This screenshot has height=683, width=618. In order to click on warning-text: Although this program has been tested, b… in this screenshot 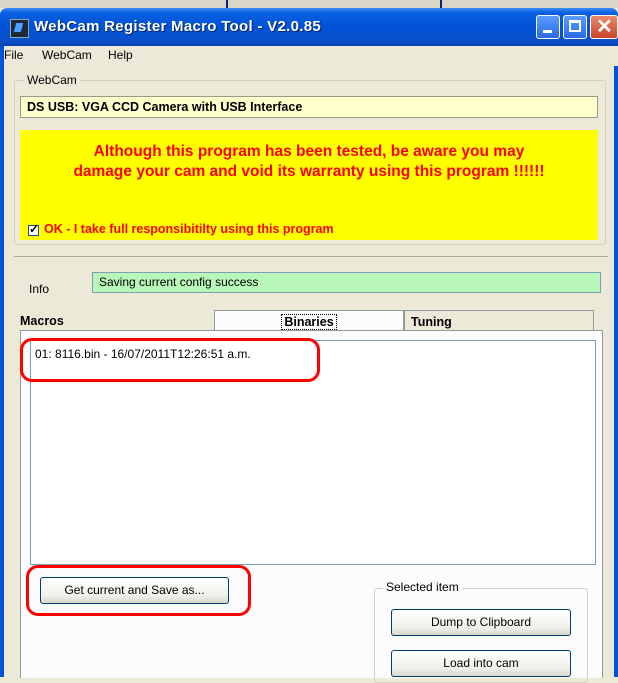, I will do `click(309, 162)`.